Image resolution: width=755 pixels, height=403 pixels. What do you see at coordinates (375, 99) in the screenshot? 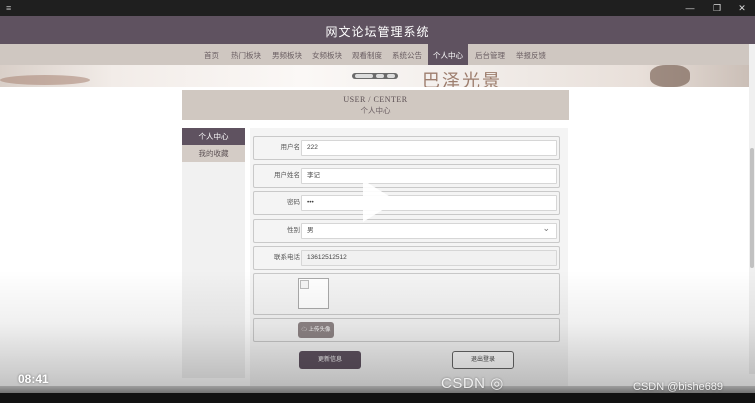
I see `page-title-en: USER / CENTER` at bounding box center [375, 99].